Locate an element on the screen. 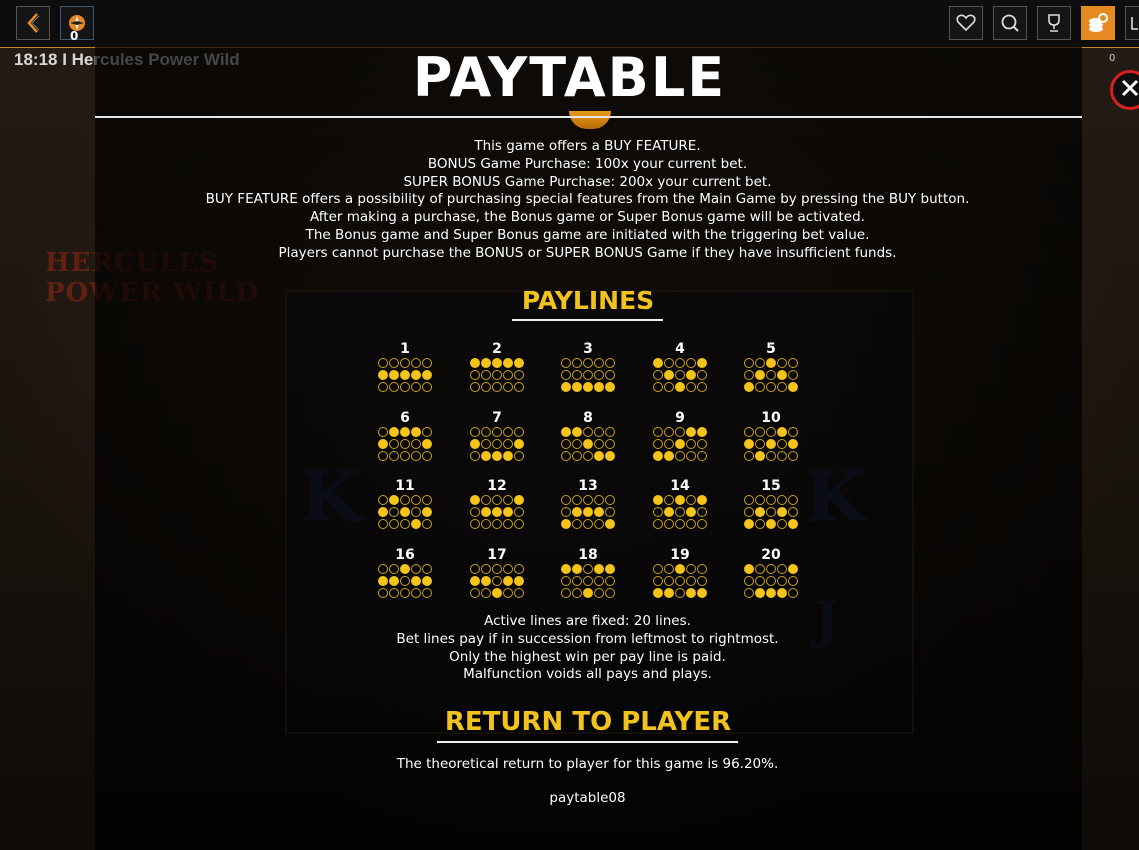 Image resolution: width=1139 pixels, height=850 pixels. payline-13: 13 is located at coordinates (588, 504).